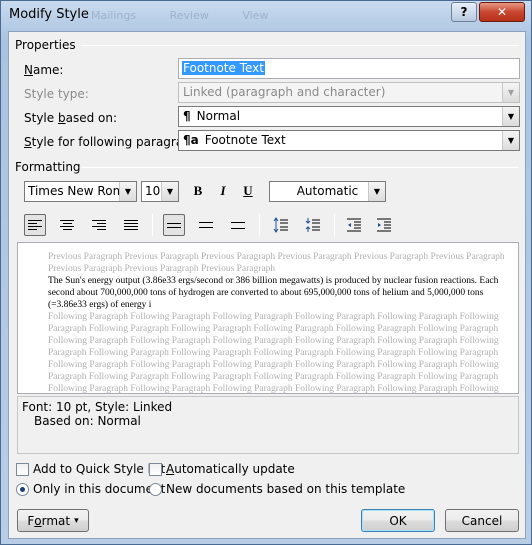  I want to click on following-style-value: Footnote Text, so click(245, 140).